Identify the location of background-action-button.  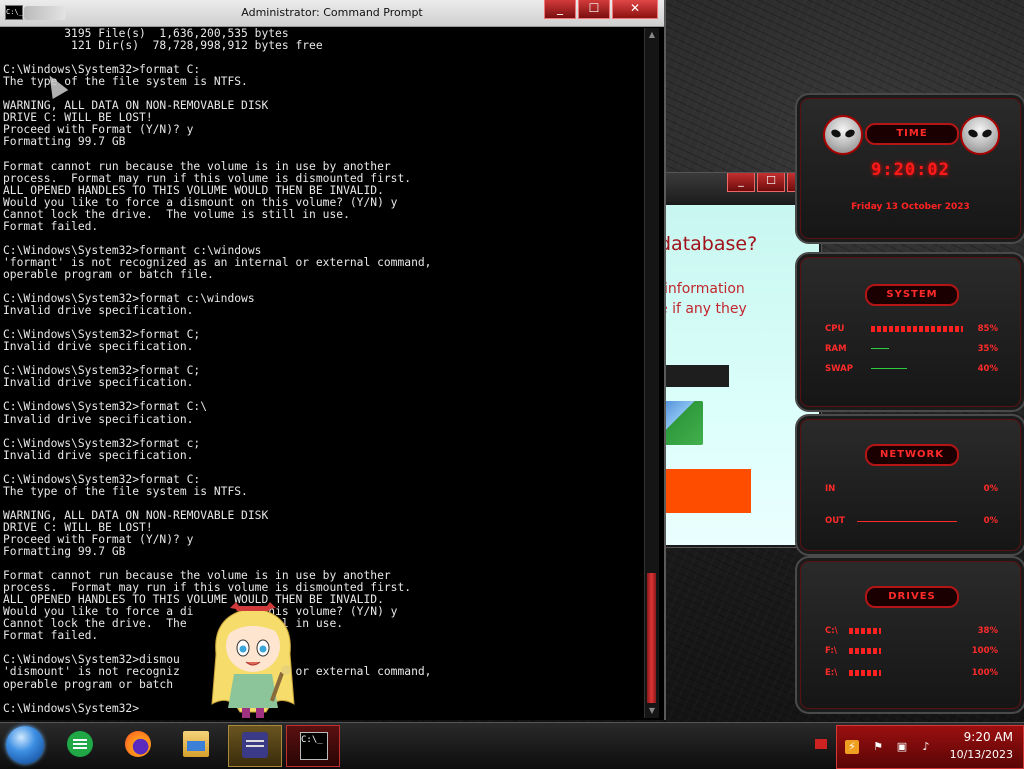
(705, 491).